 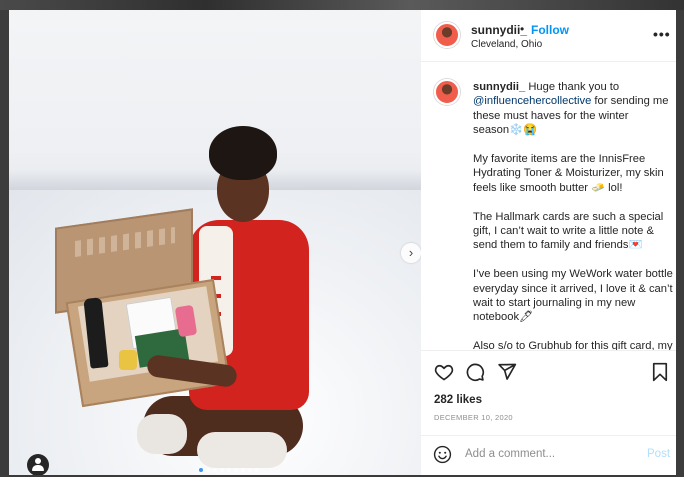 I want to click on heart-icon, so click(x=444, y=372).